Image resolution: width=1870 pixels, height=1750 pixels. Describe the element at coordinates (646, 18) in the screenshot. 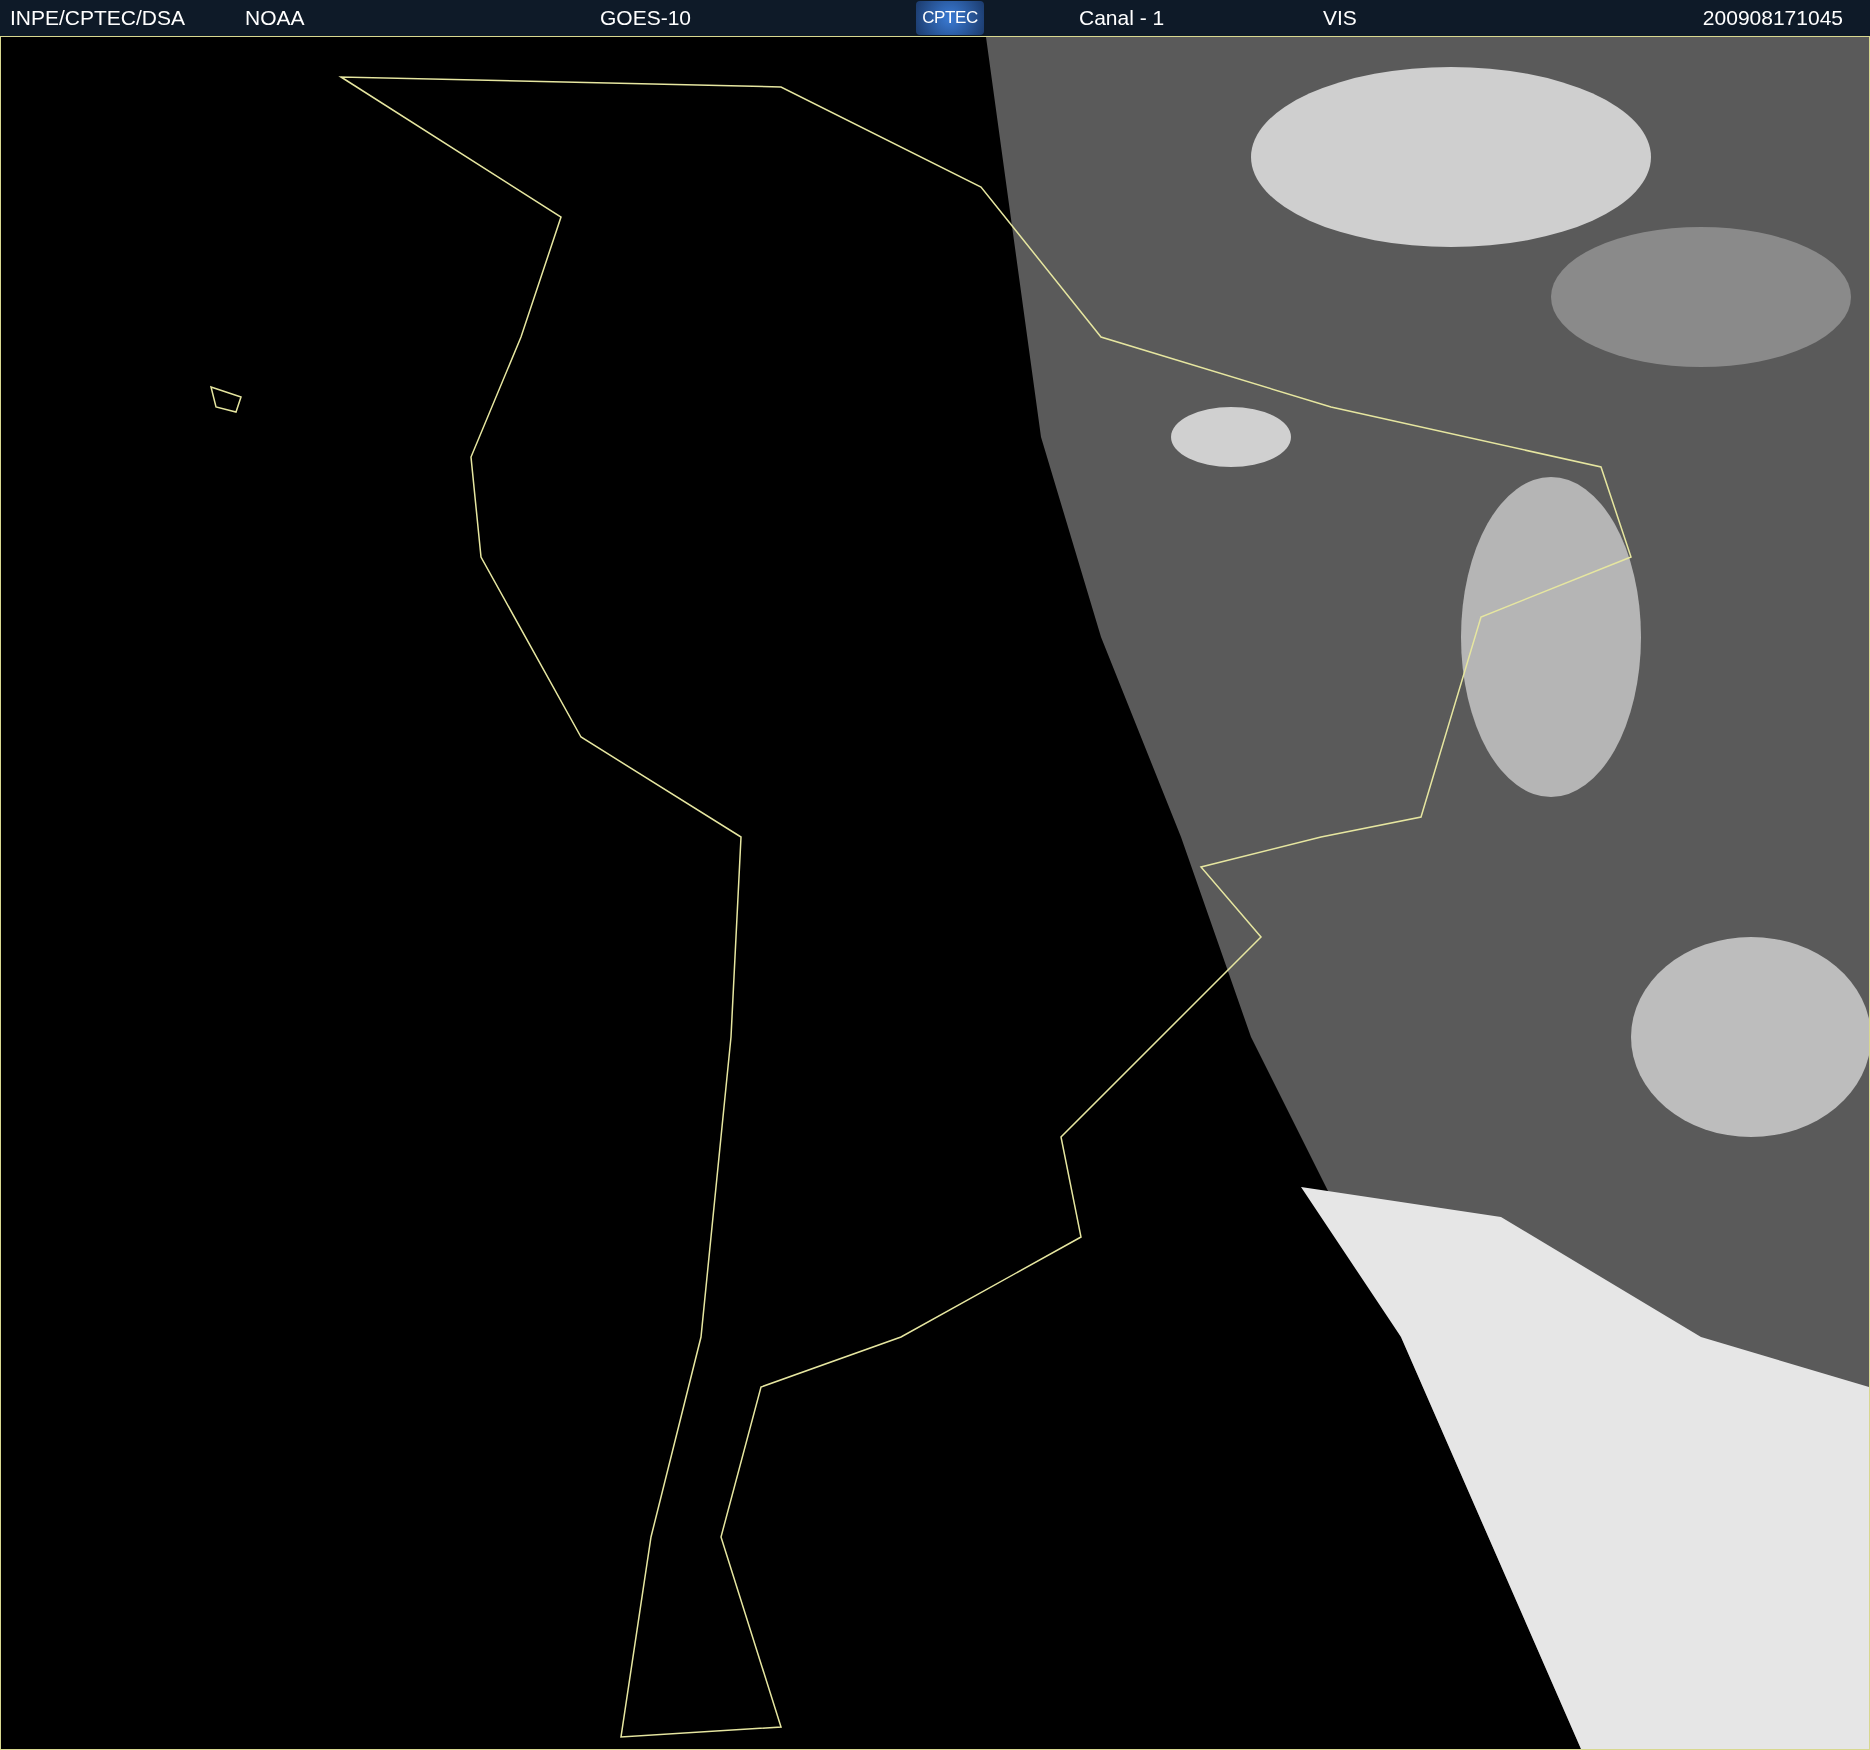

I see `satellite-label: GOES-10` at that location.